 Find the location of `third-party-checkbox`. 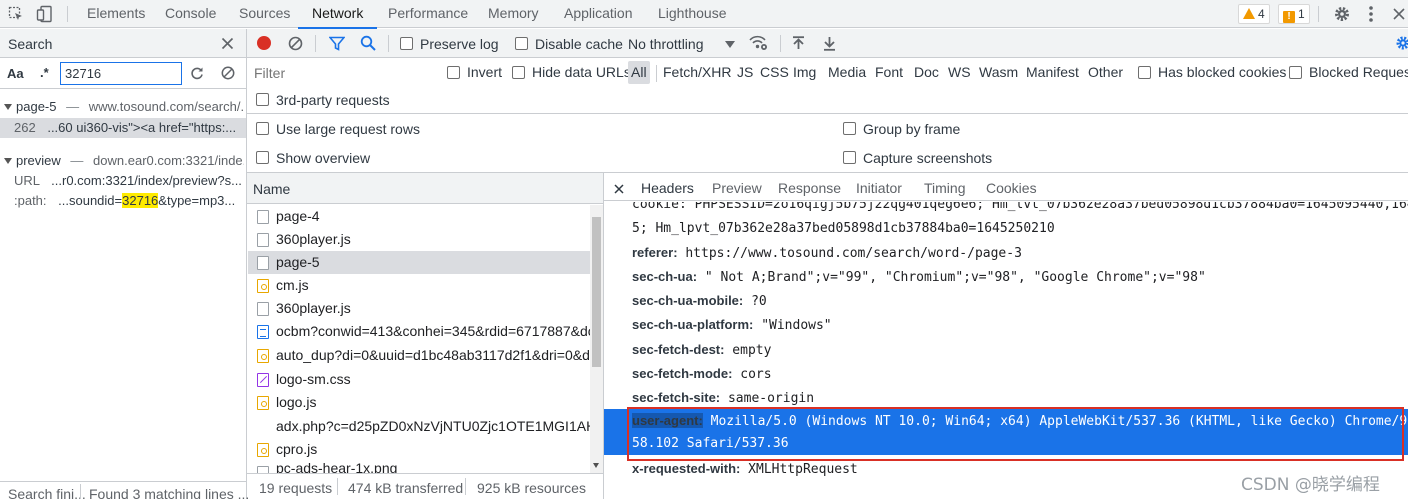

third-party-checkbox is located at coordinates (262, 99).